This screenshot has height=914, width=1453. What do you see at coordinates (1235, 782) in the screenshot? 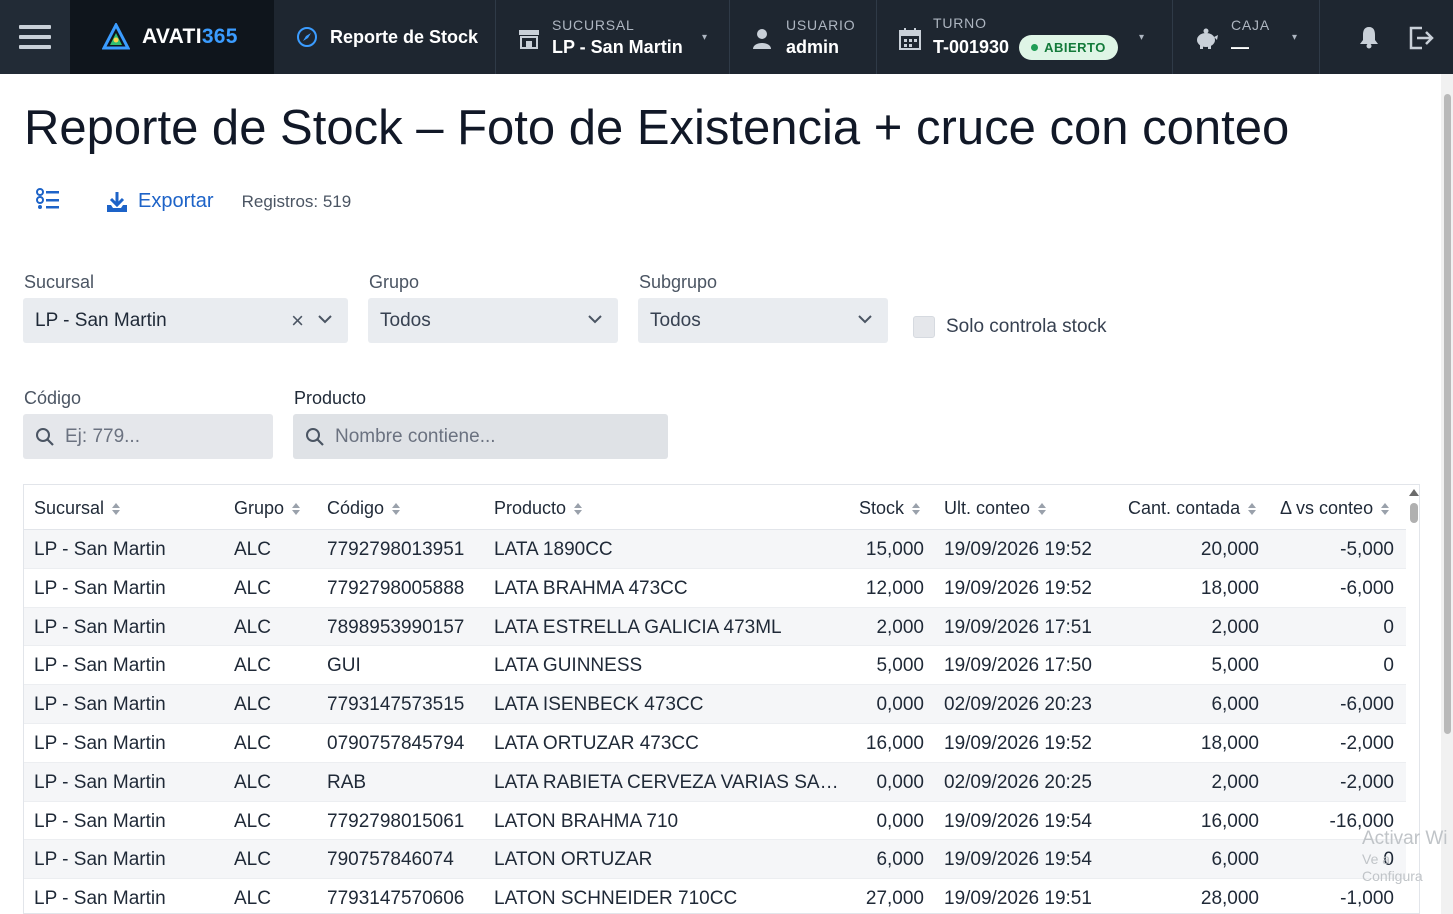
I see `cell-cant-contada: 2,000` at bounding box center [1235, 782].